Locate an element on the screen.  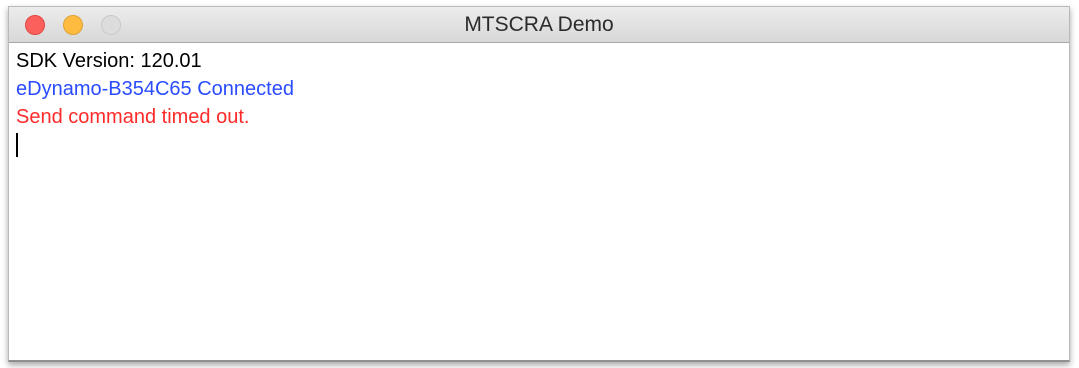
title-bar: MTSCRA Demo is located at coordinates (539, 25).